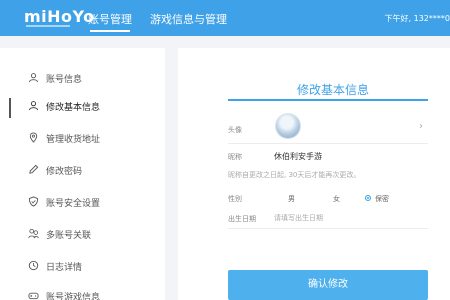 The image size is (450, 300). What do you see at coordinates (298, 156) in the screenshot?
I see `nickname-field: 休伯利安手游` at bounding box center [298, 156].